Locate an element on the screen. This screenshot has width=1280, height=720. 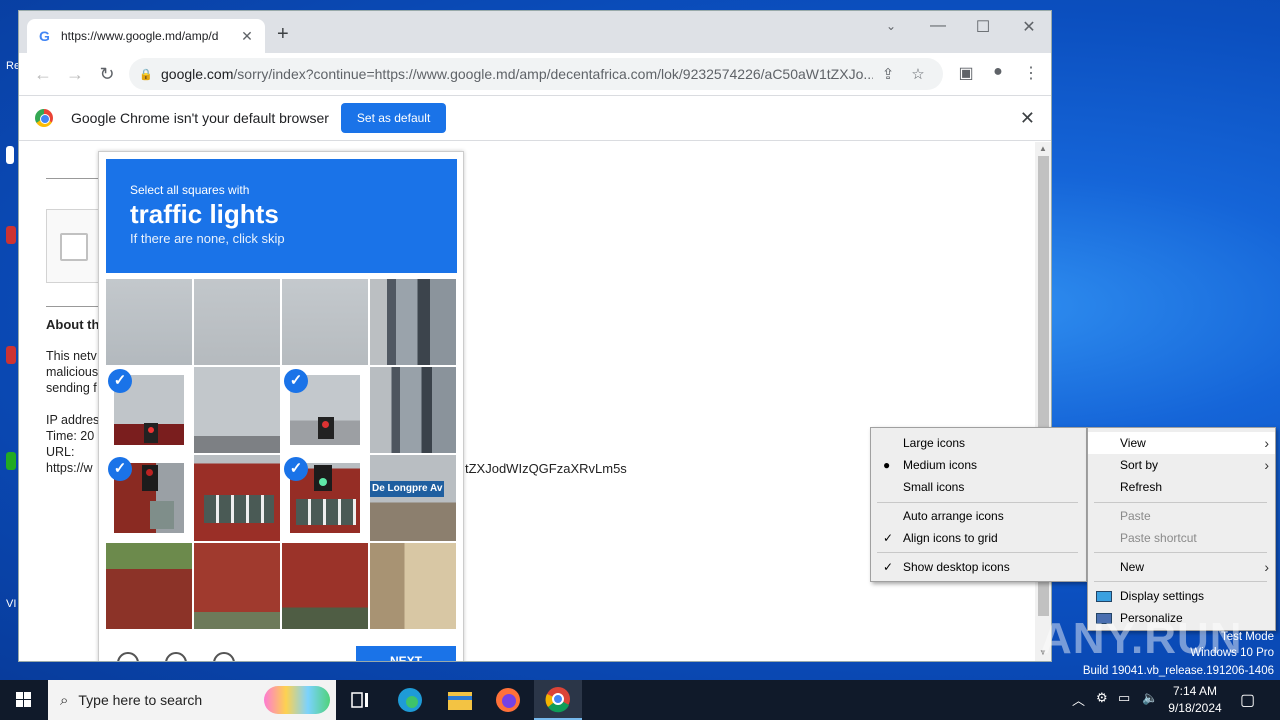
network-drive-icon: ⚙ is located at coordinates (1102, 698).